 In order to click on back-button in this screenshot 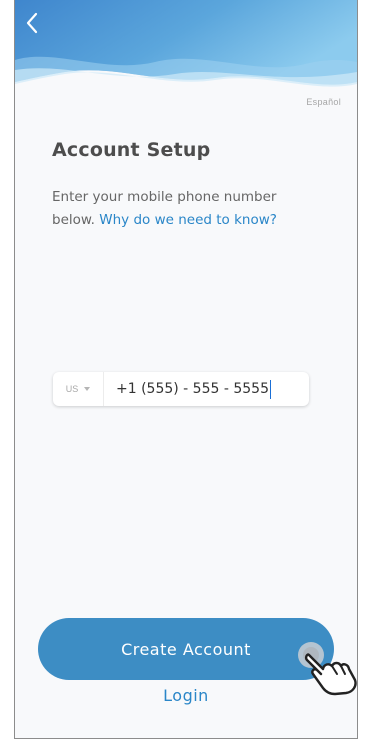, I will do `click(32, 23)`.